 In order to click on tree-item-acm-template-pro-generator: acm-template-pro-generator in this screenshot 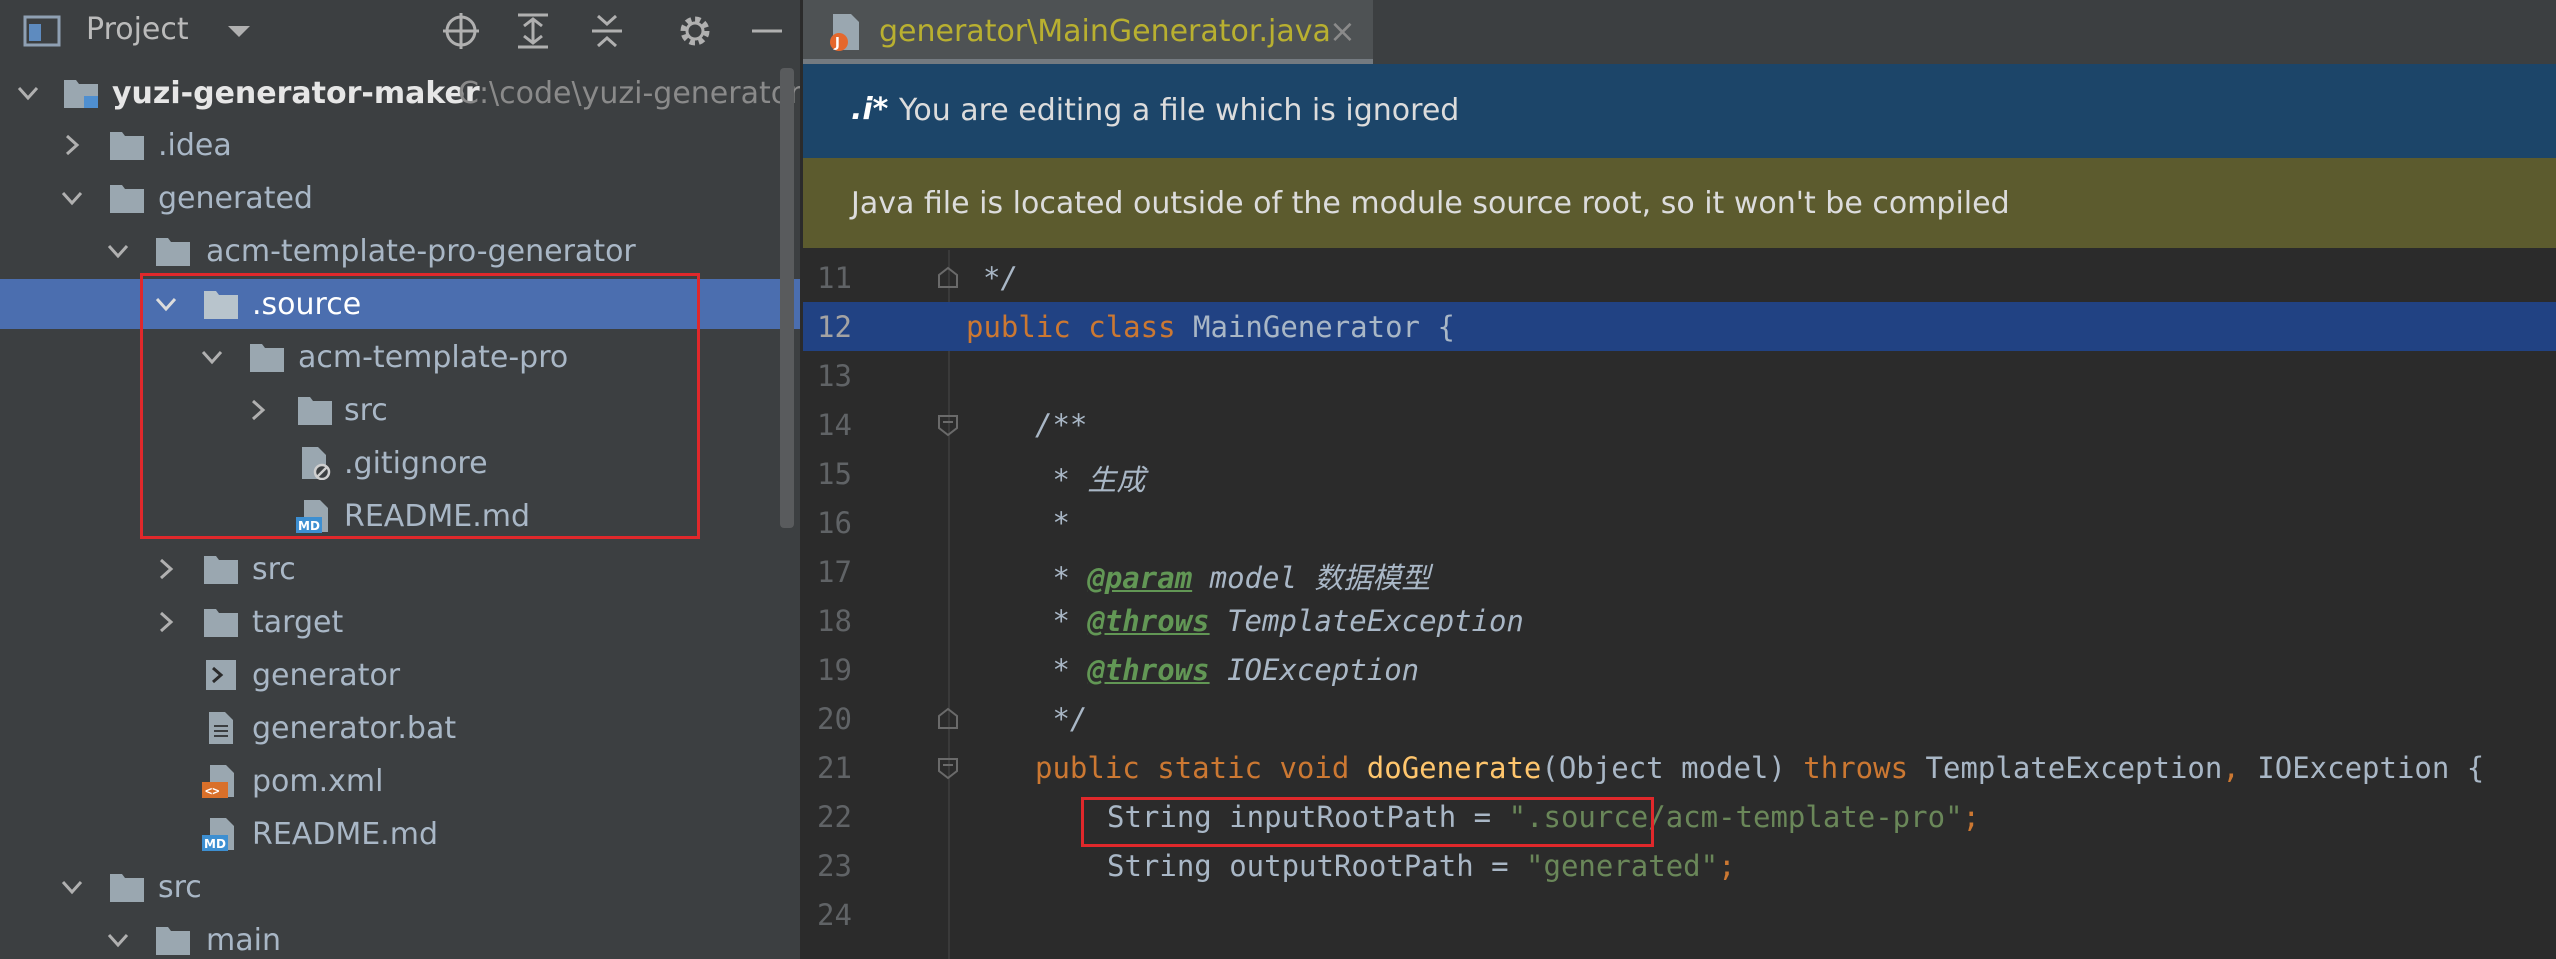, I will do `click(400, 251)`.